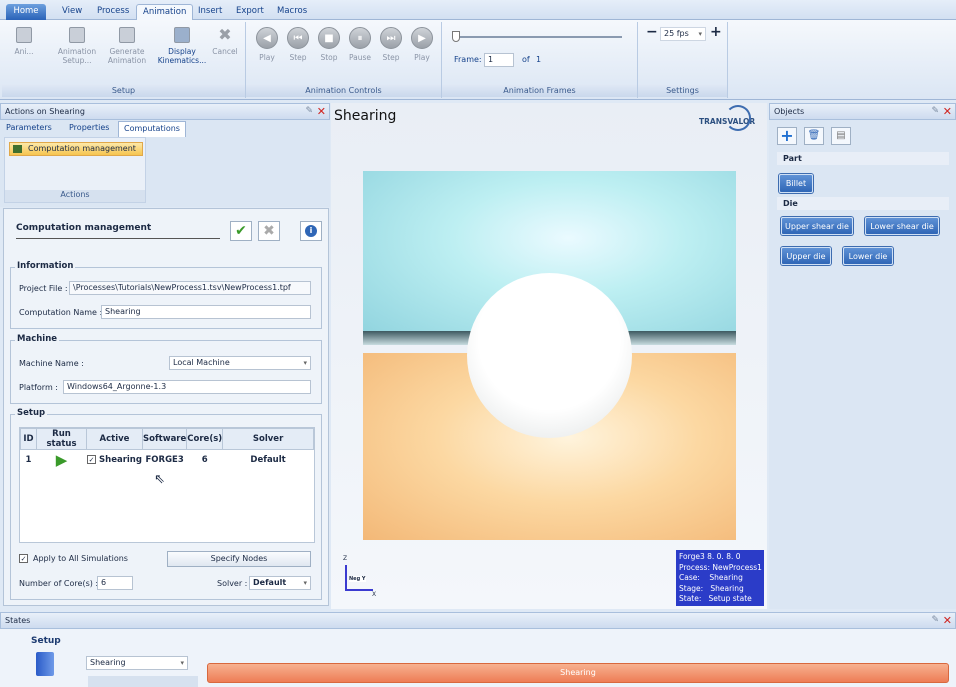  Describe the element at coordinates (391, 43) in the screenshot. I see `step-forward-button: ⏭ Step` at that location.